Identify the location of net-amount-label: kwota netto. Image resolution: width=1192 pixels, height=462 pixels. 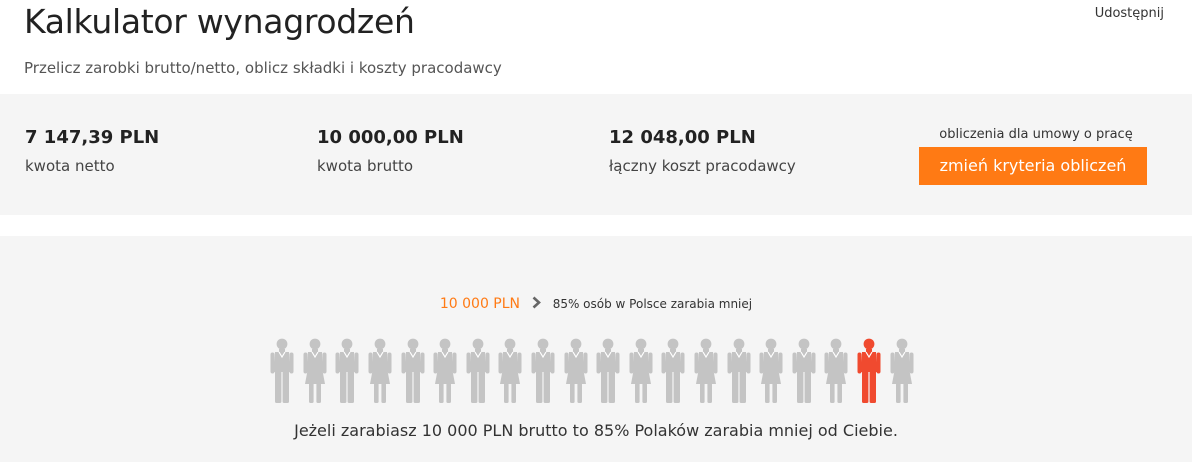
(70, 166).